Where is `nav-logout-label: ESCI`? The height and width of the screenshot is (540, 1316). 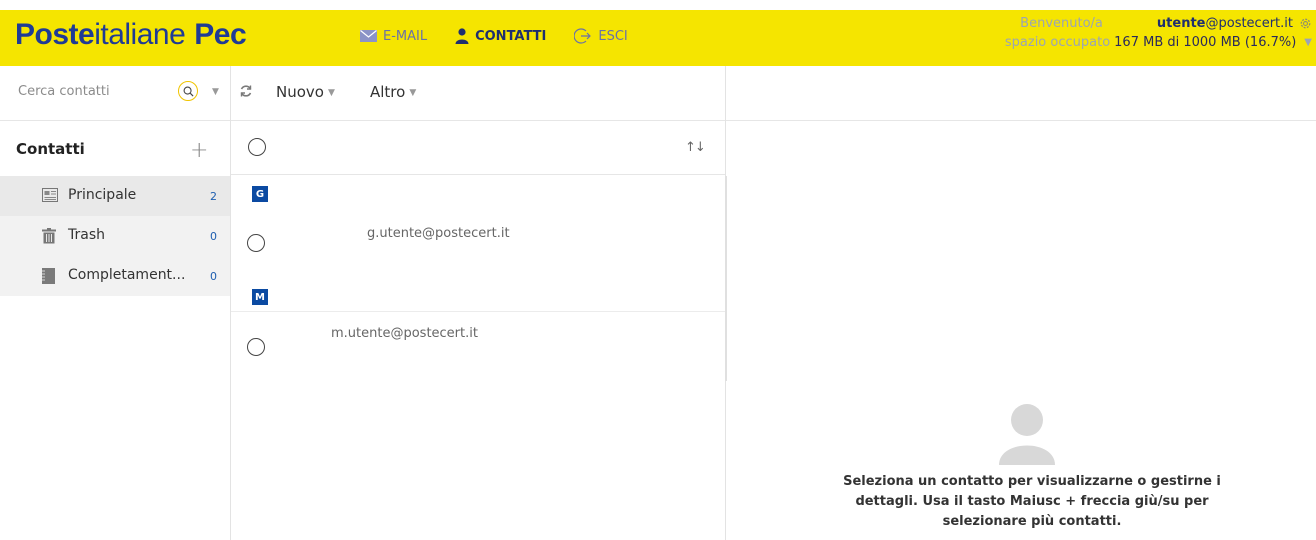 nav-logout-label: ESCI is located at coordinates (613, 36).